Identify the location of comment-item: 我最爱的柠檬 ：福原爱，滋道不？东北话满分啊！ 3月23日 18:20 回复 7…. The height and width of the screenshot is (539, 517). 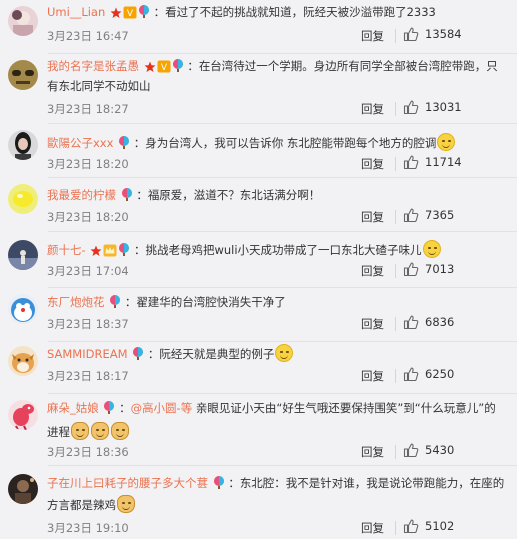
(258, 205).